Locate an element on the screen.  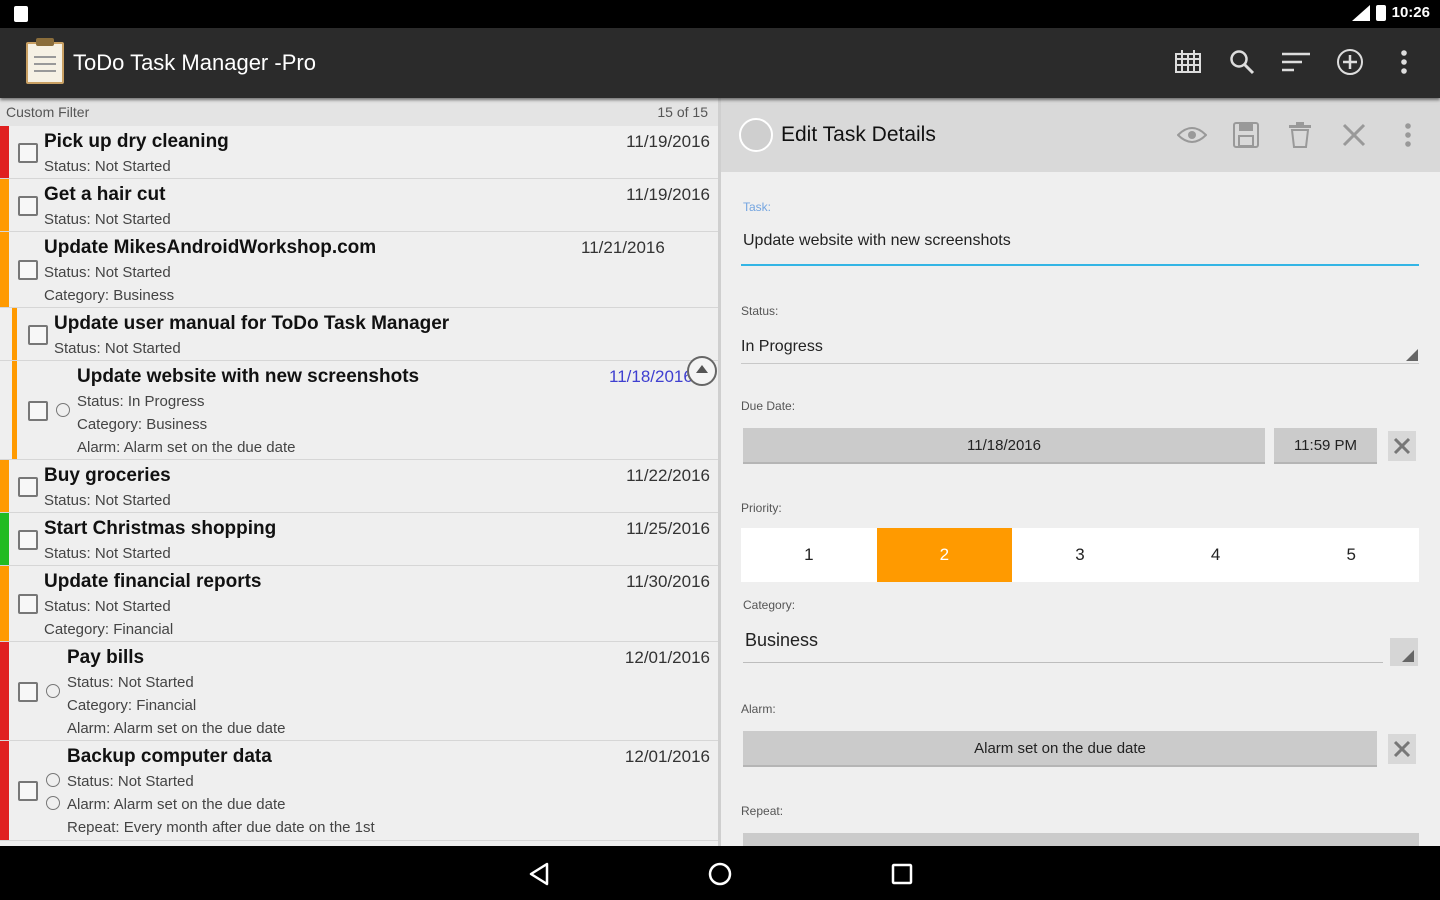
due-time-button: 11:59 PM is located at coordinates (1325, 446).